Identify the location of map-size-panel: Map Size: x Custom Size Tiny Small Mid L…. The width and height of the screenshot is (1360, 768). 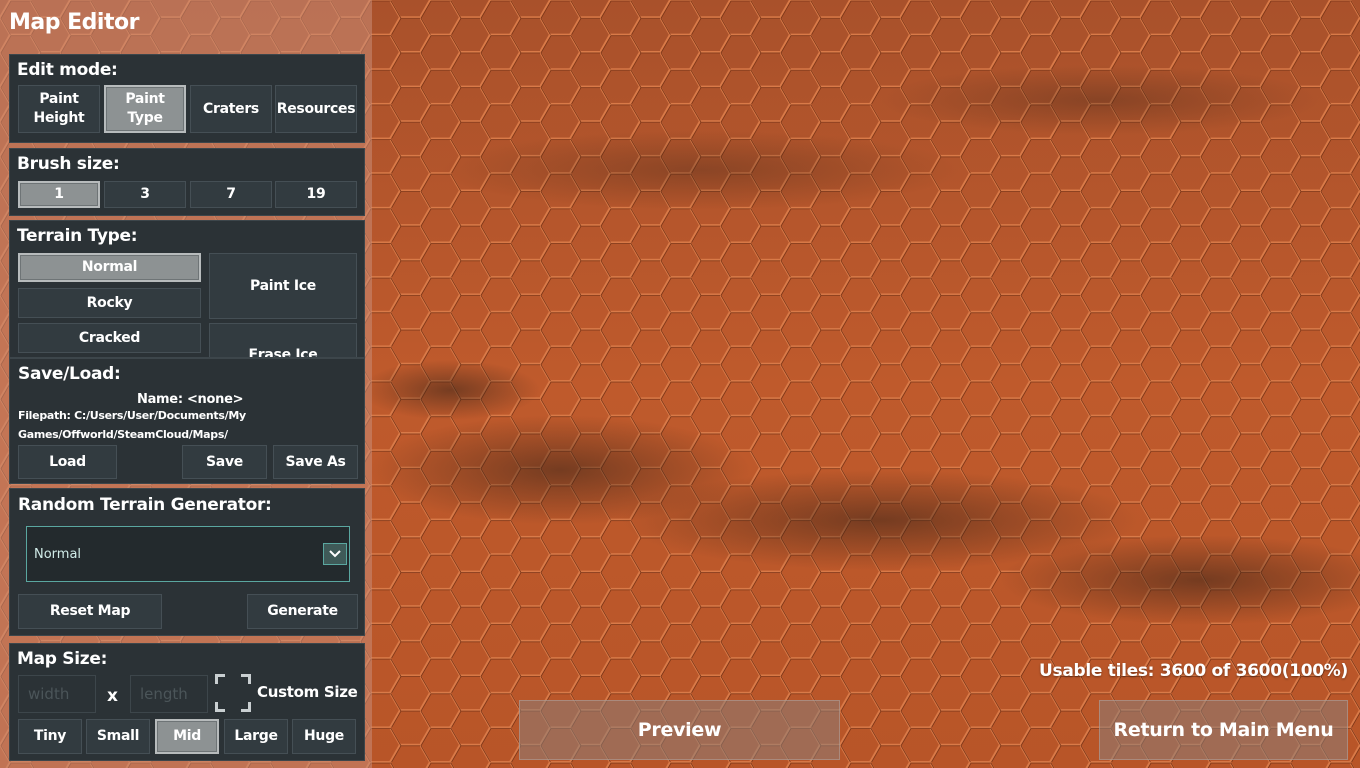
(187, 702).